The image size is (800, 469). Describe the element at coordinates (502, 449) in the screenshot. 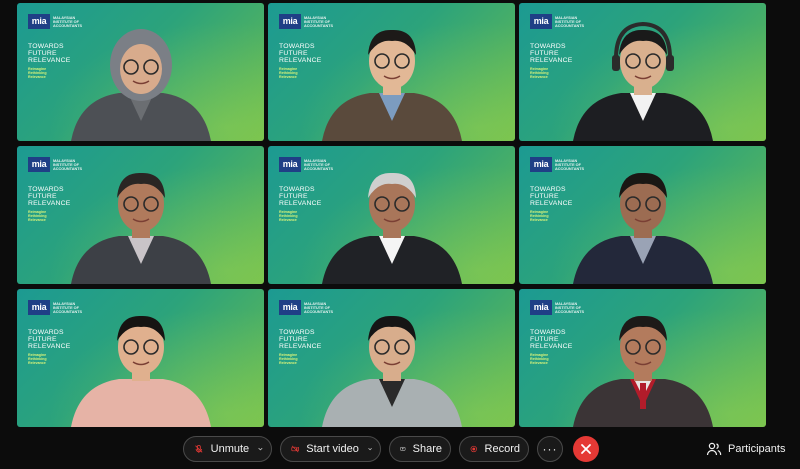

I see `record-label: Record` at that location.